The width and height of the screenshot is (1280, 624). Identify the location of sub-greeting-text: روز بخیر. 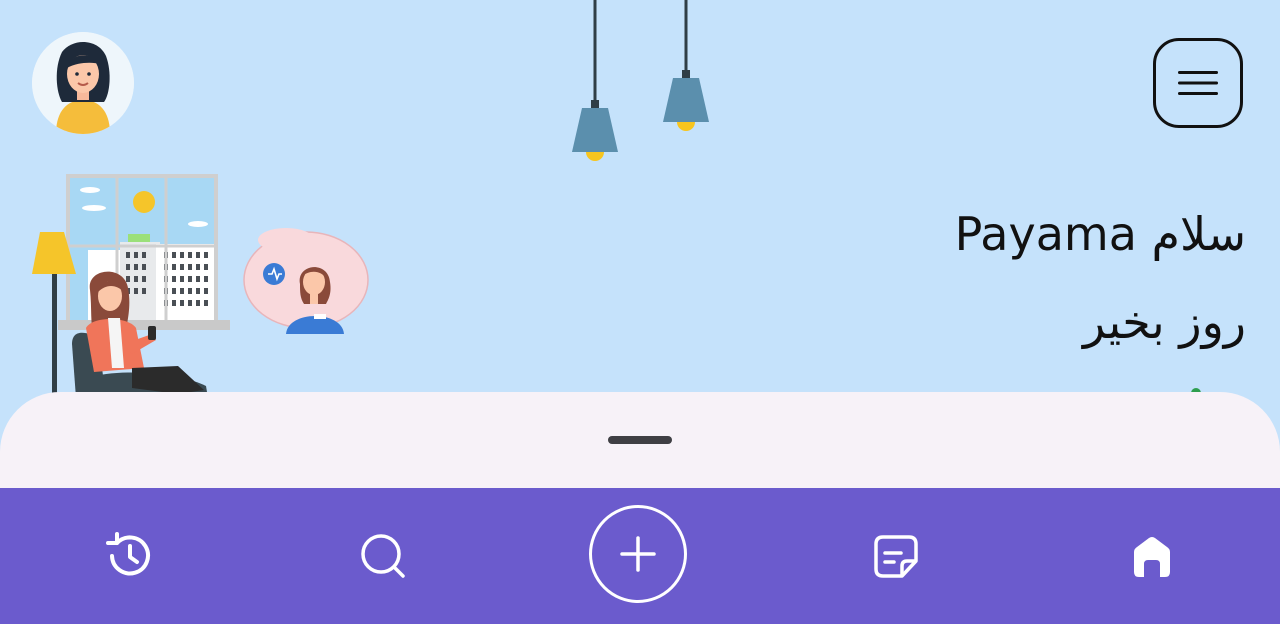
(1164, 322).